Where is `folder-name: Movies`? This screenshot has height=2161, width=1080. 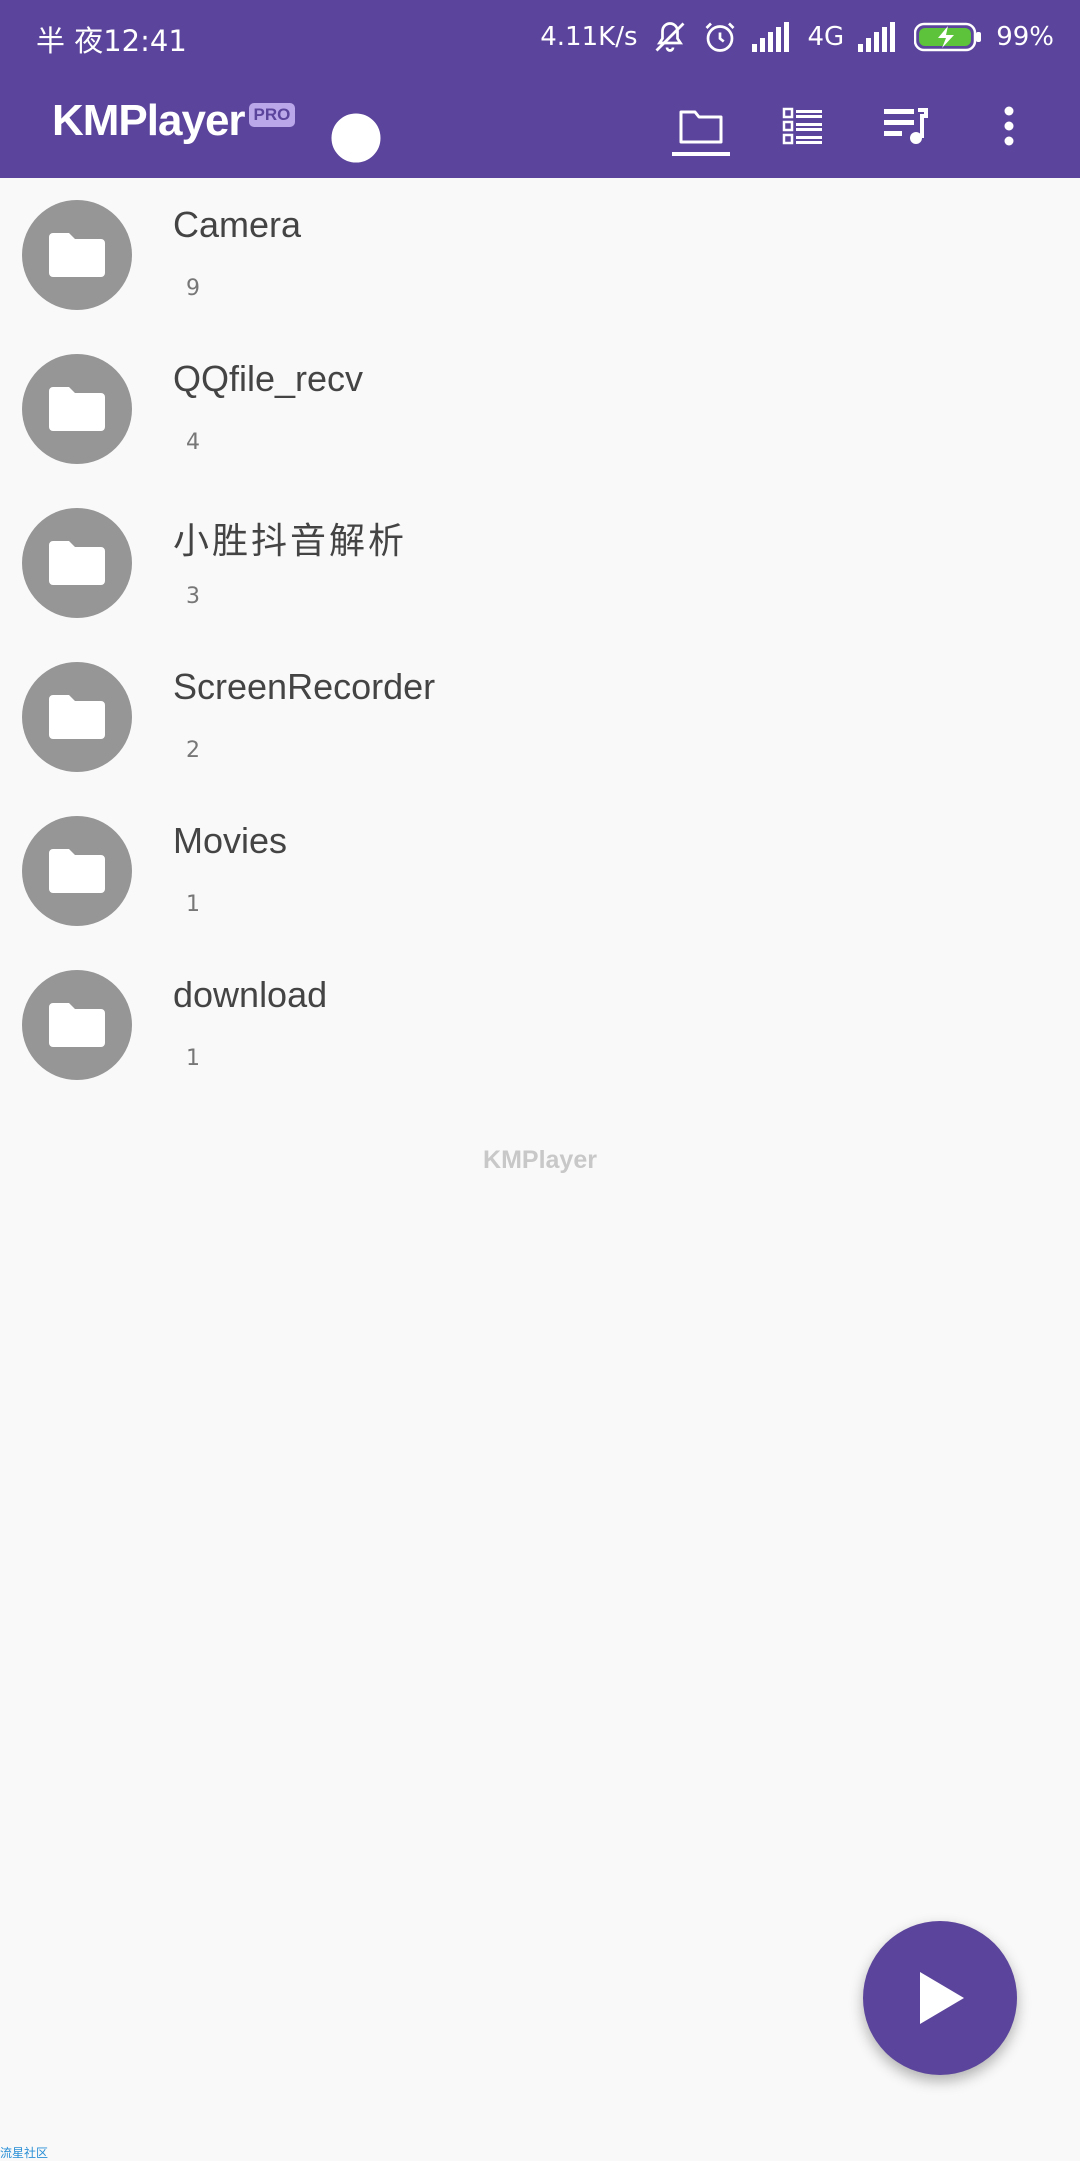 folder-name: Movies is located at coordinates (230, 840).